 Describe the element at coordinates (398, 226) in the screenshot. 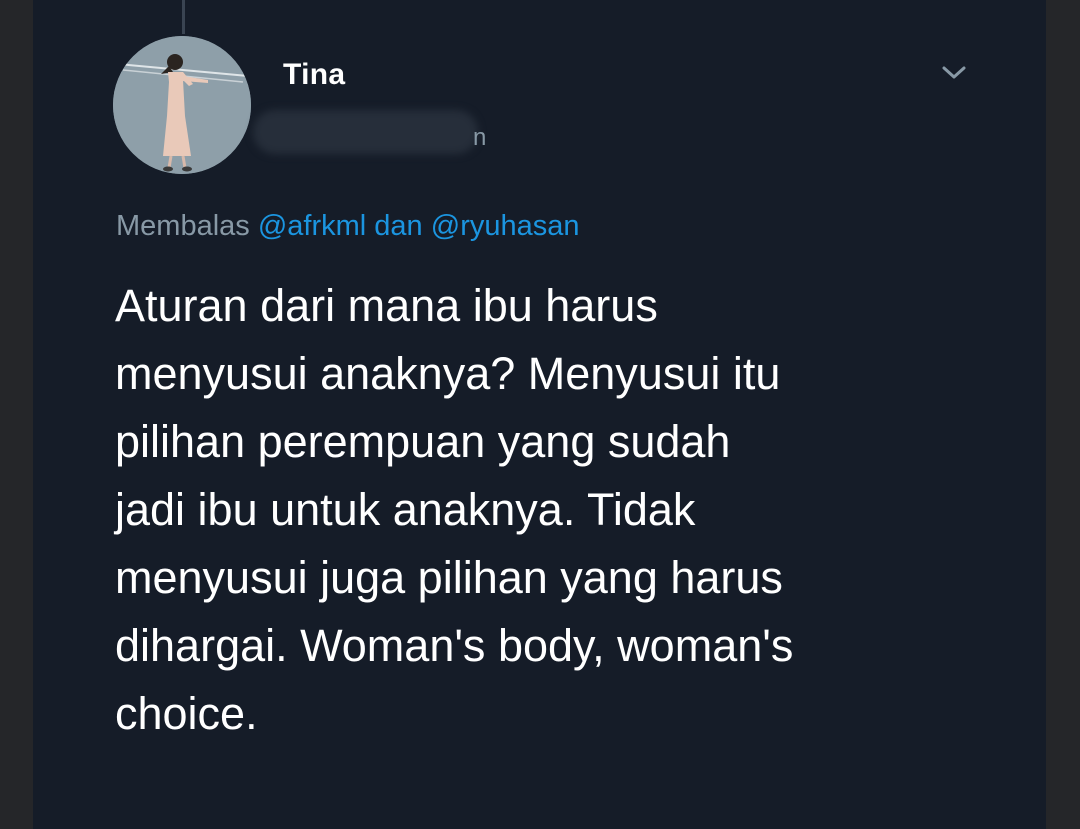

I see `reply-joiner: dan` at that location.